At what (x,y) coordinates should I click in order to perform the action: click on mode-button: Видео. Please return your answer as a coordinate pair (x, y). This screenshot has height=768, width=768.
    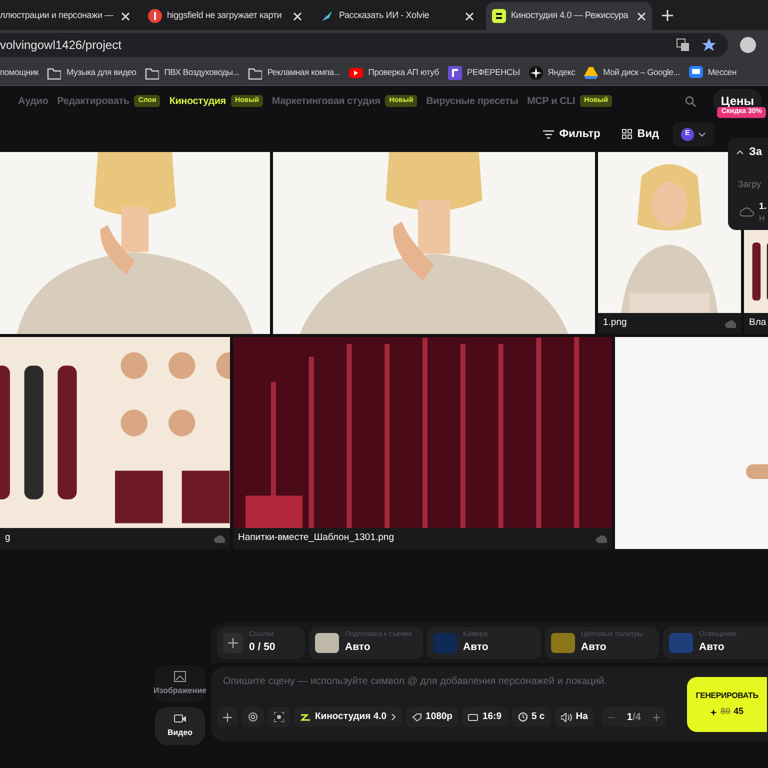
    Looking at the image, I should click on (180, 726).